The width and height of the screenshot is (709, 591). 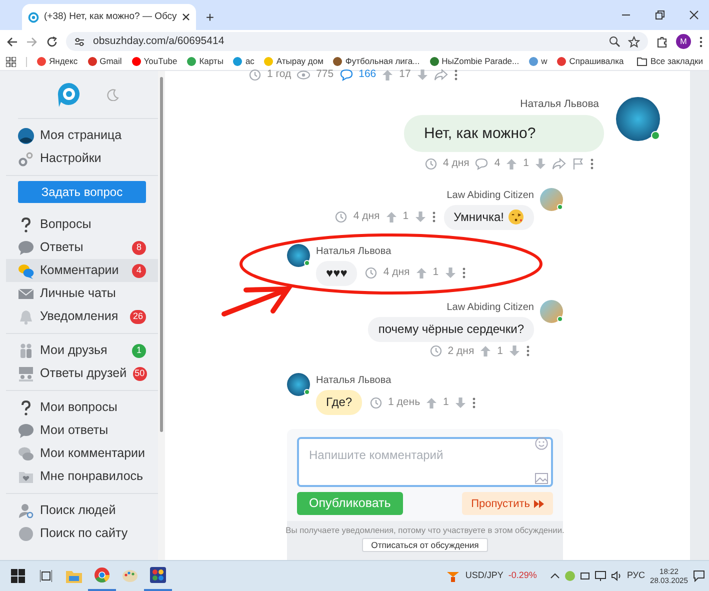 I want to click on time-text: 2 дня, so click(x=461, y=351).